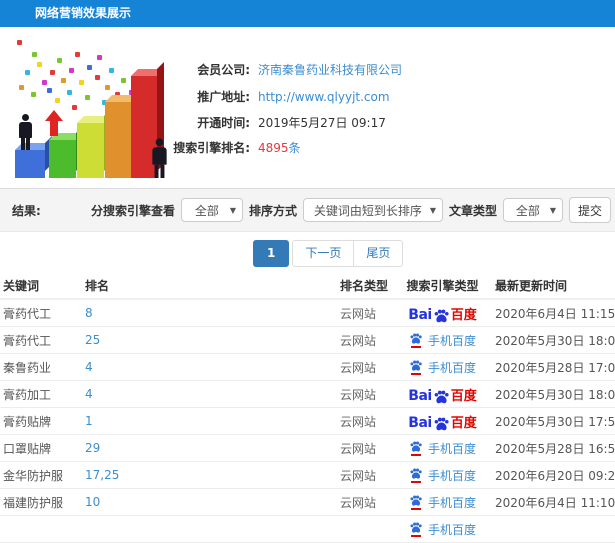 Image resolution: width=615 pixels, height=543 pixels. I want to click on updated-cell: 2020年5月30日 18:06, so click(555, 340).